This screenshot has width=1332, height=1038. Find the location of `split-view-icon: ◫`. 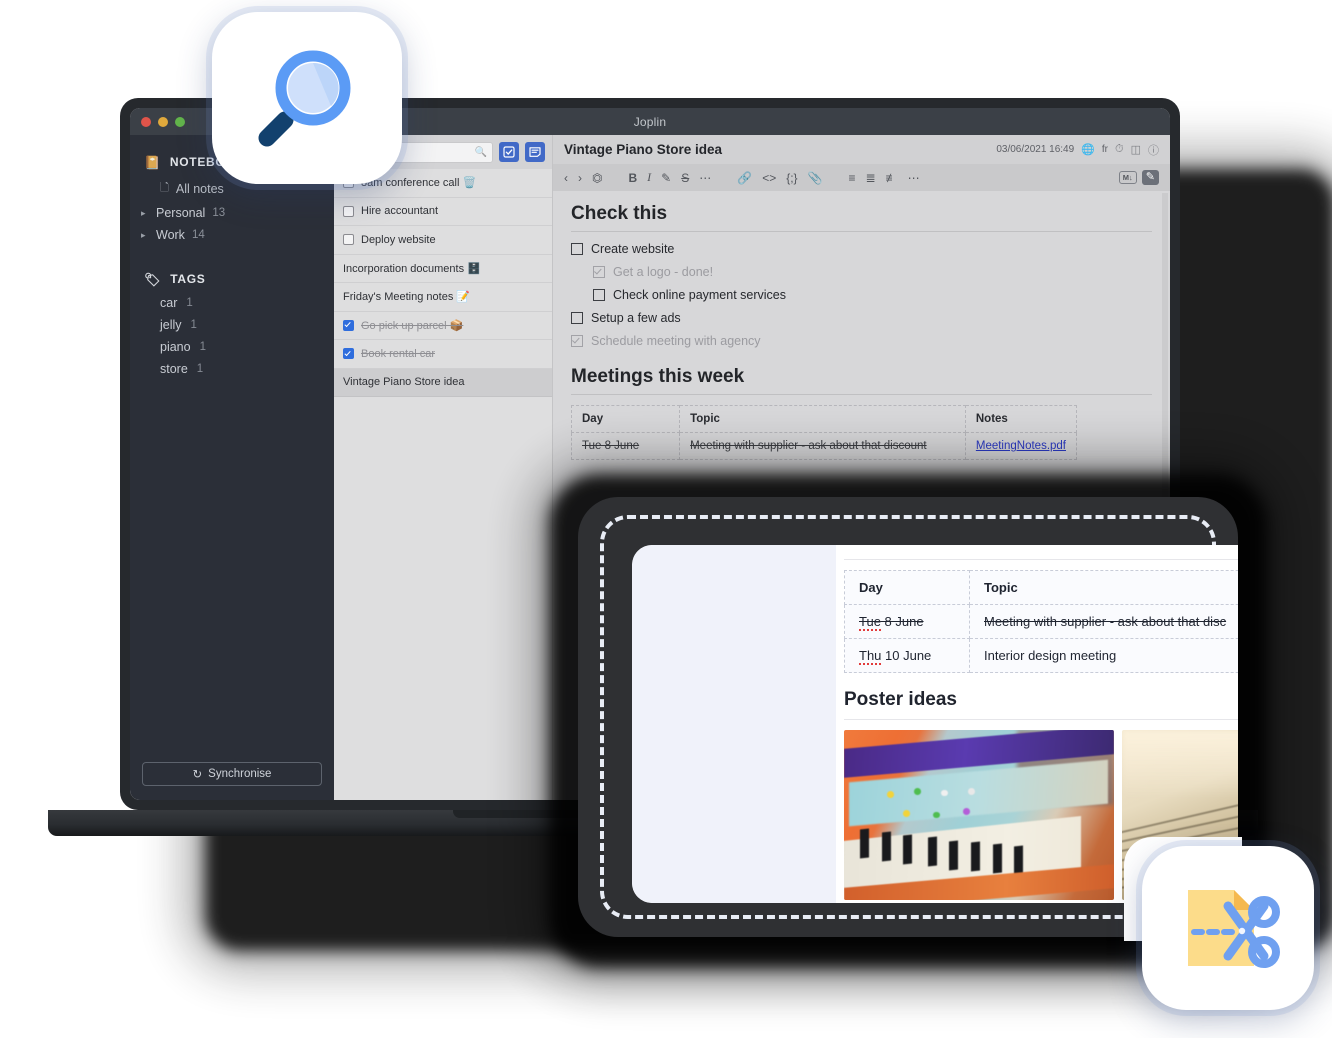

split-view-icon: ◫ is located at coordinates (1136, 149).